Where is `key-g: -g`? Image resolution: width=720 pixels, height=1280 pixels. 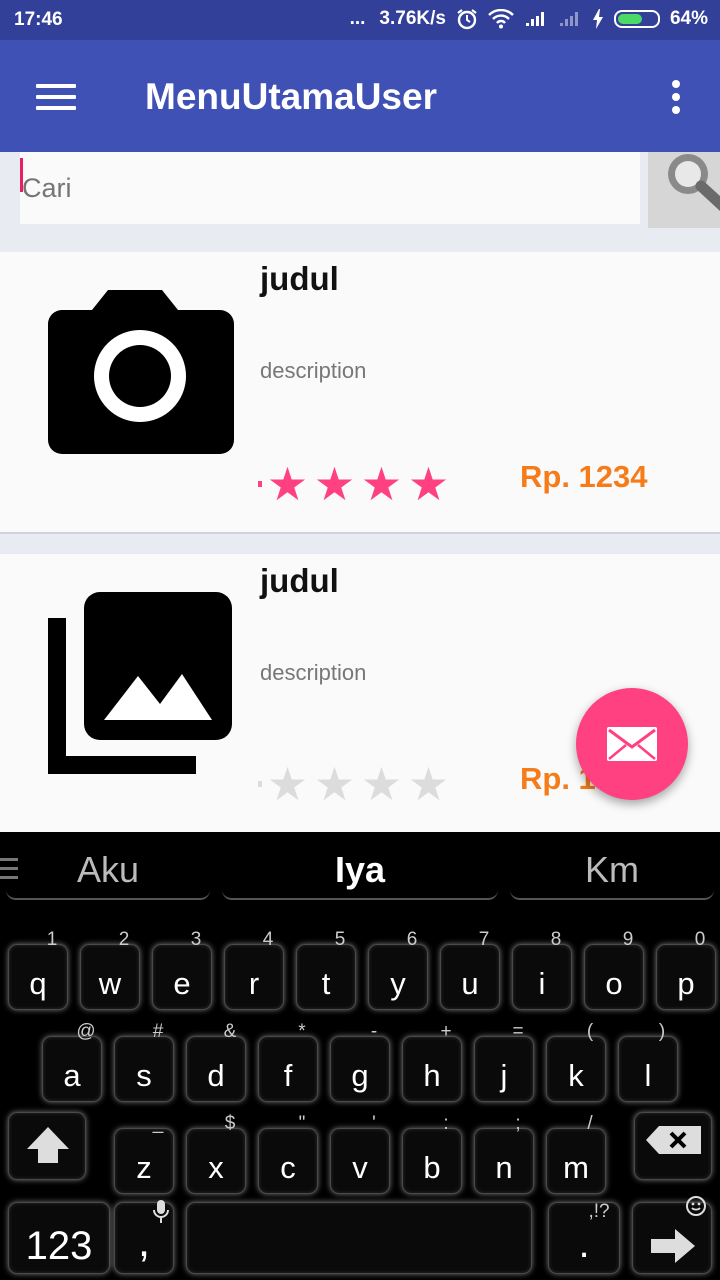
key-g: -g is located at coordinates (360, 1061).